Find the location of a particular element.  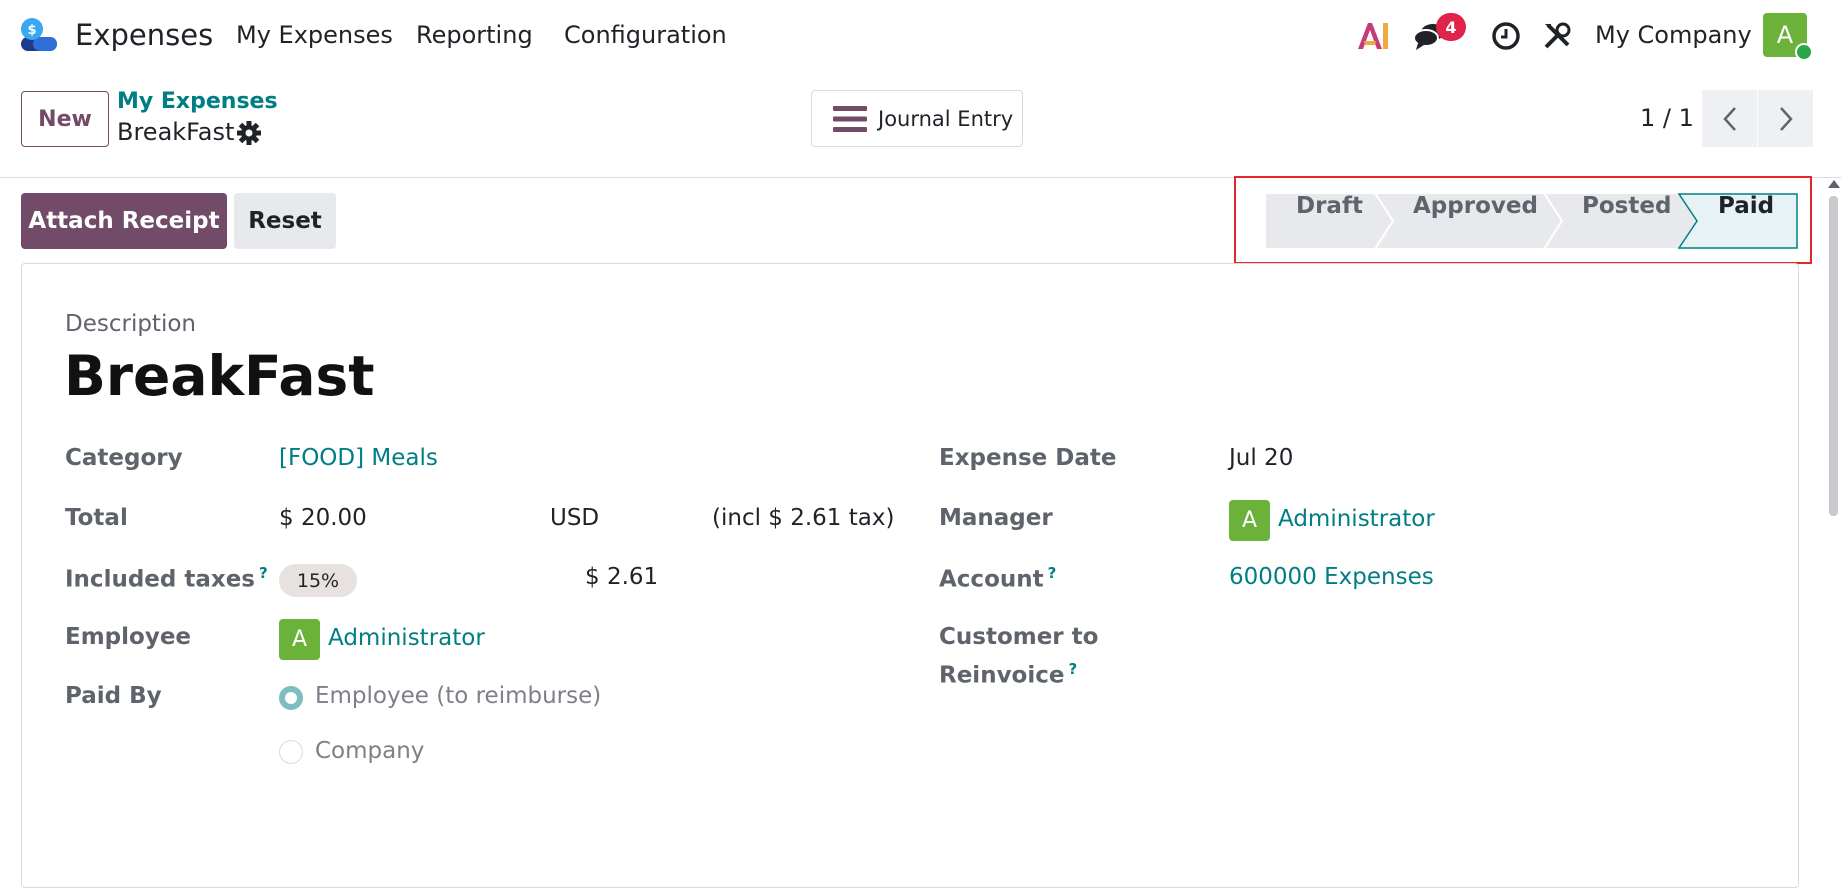

customer-reinvoice-label-text: Reinvoice is located at coordinates (1002, 675).